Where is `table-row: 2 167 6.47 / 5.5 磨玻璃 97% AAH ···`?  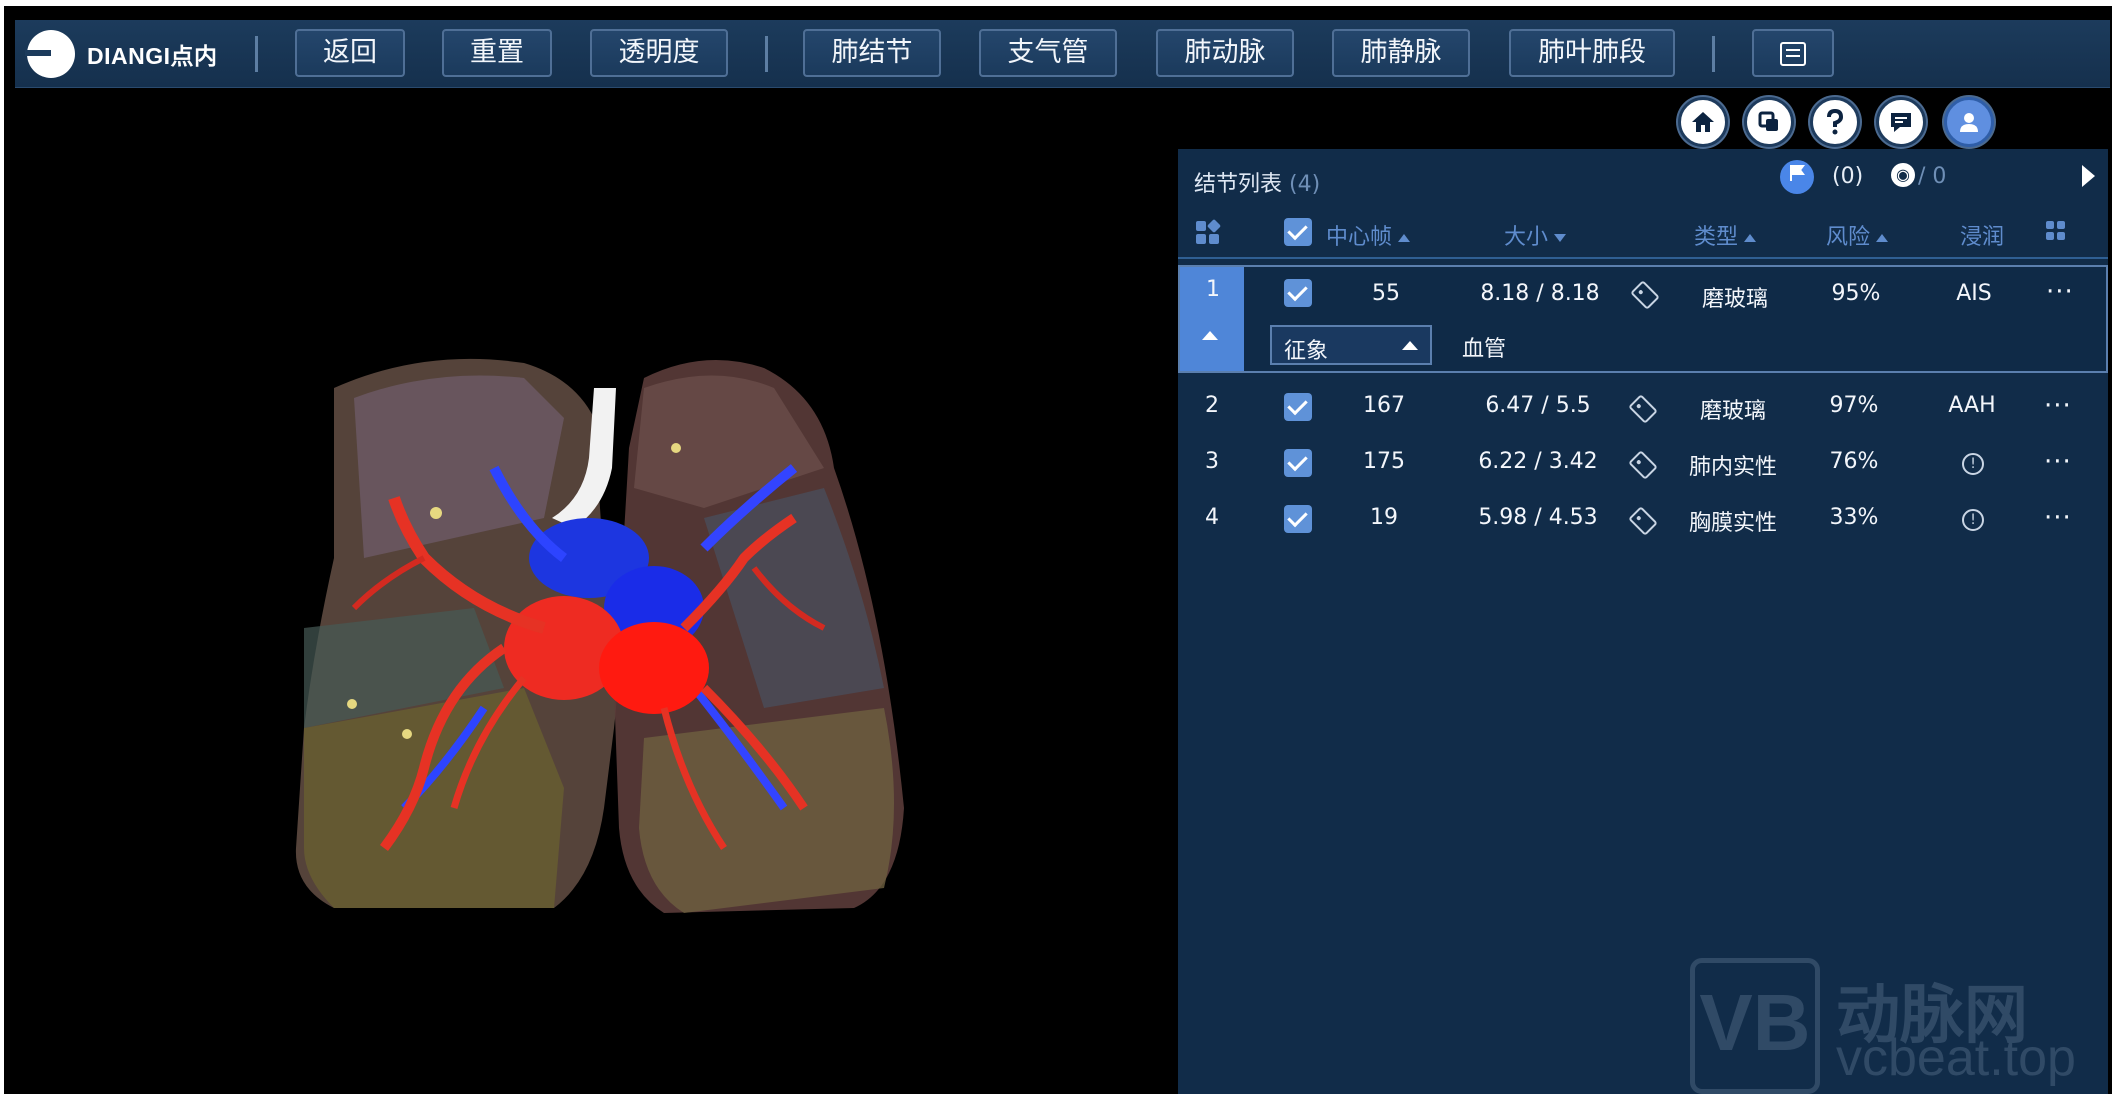 table-row: 2 167 6.47 / 5.5 磨玻璃 97% AAH ··· is located at coordinates (1643, 407).